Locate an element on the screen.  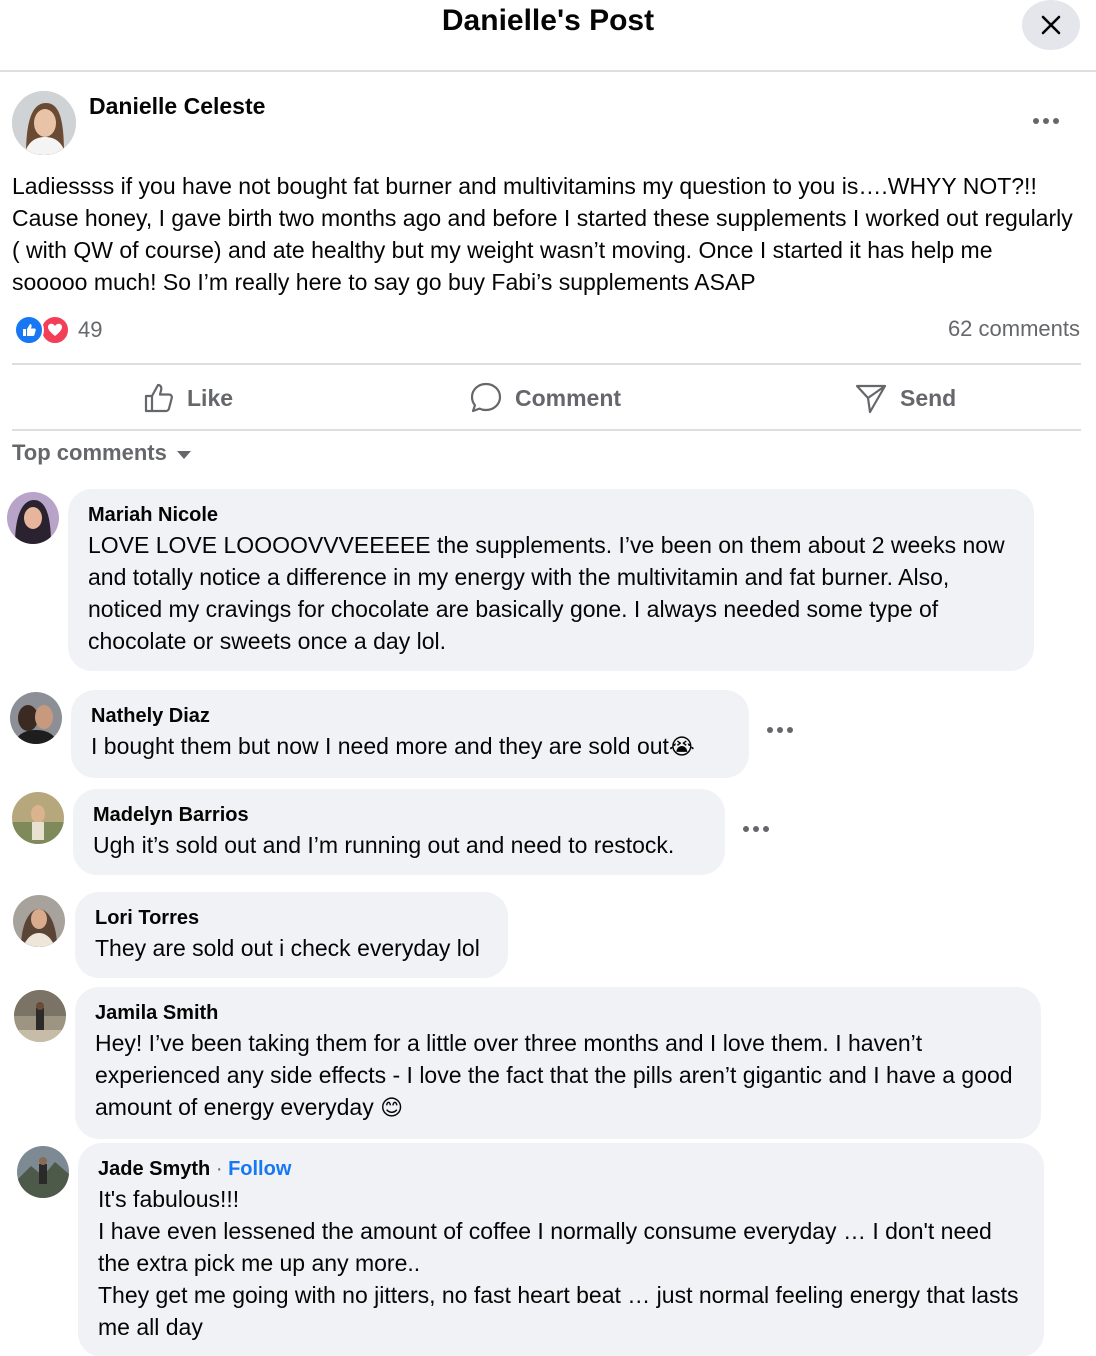
post-more-options-button is located at coordinates (1046, 121).